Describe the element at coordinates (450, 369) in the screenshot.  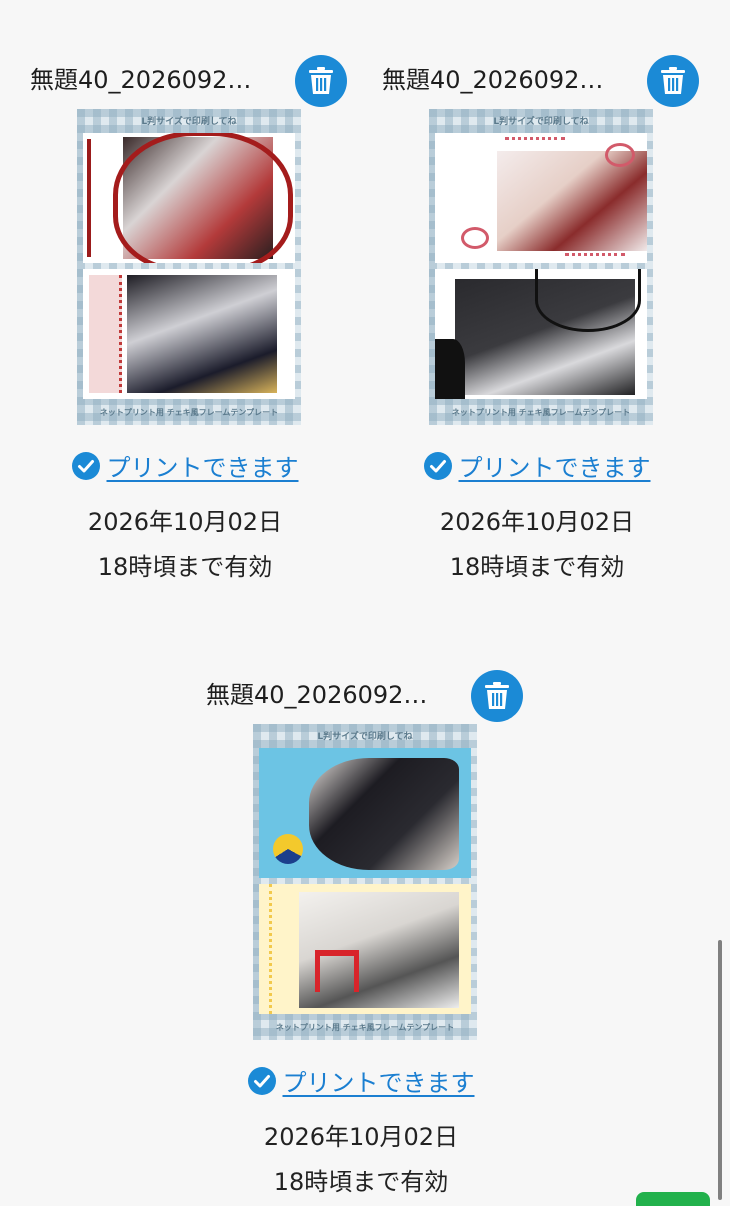
I see `lace-decoration` at that location.